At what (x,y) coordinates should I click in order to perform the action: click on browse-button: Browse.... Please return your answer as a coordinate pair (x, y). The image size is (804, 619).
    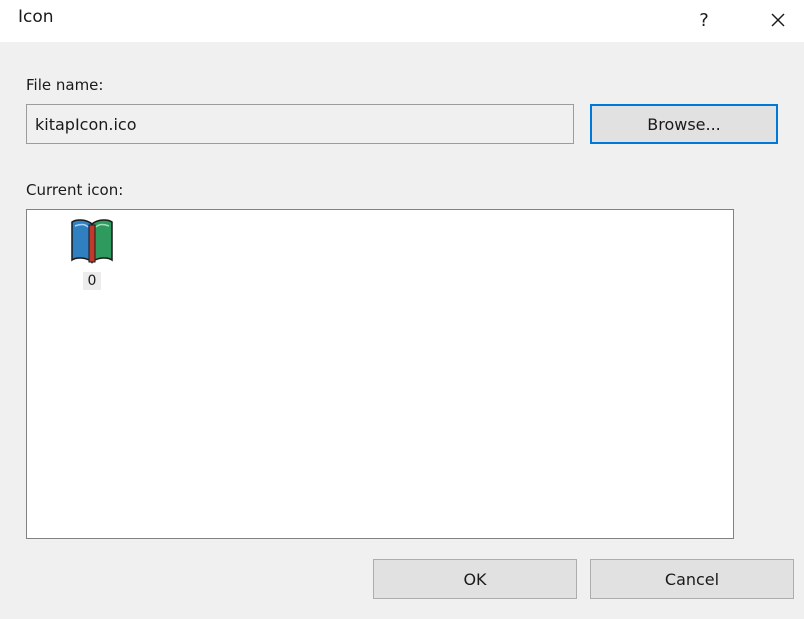
    Looking at the image, I should click on (684, 124).